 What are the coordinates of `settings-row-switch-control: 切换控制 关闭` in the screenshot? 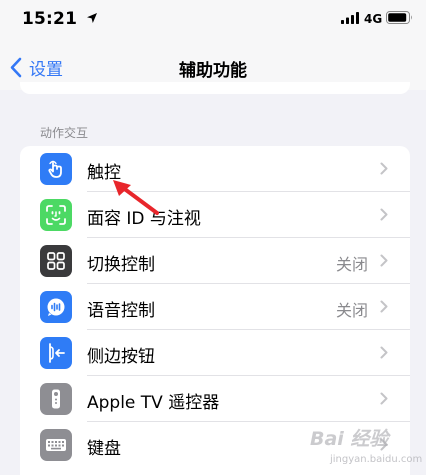 It's located at (215, 261).